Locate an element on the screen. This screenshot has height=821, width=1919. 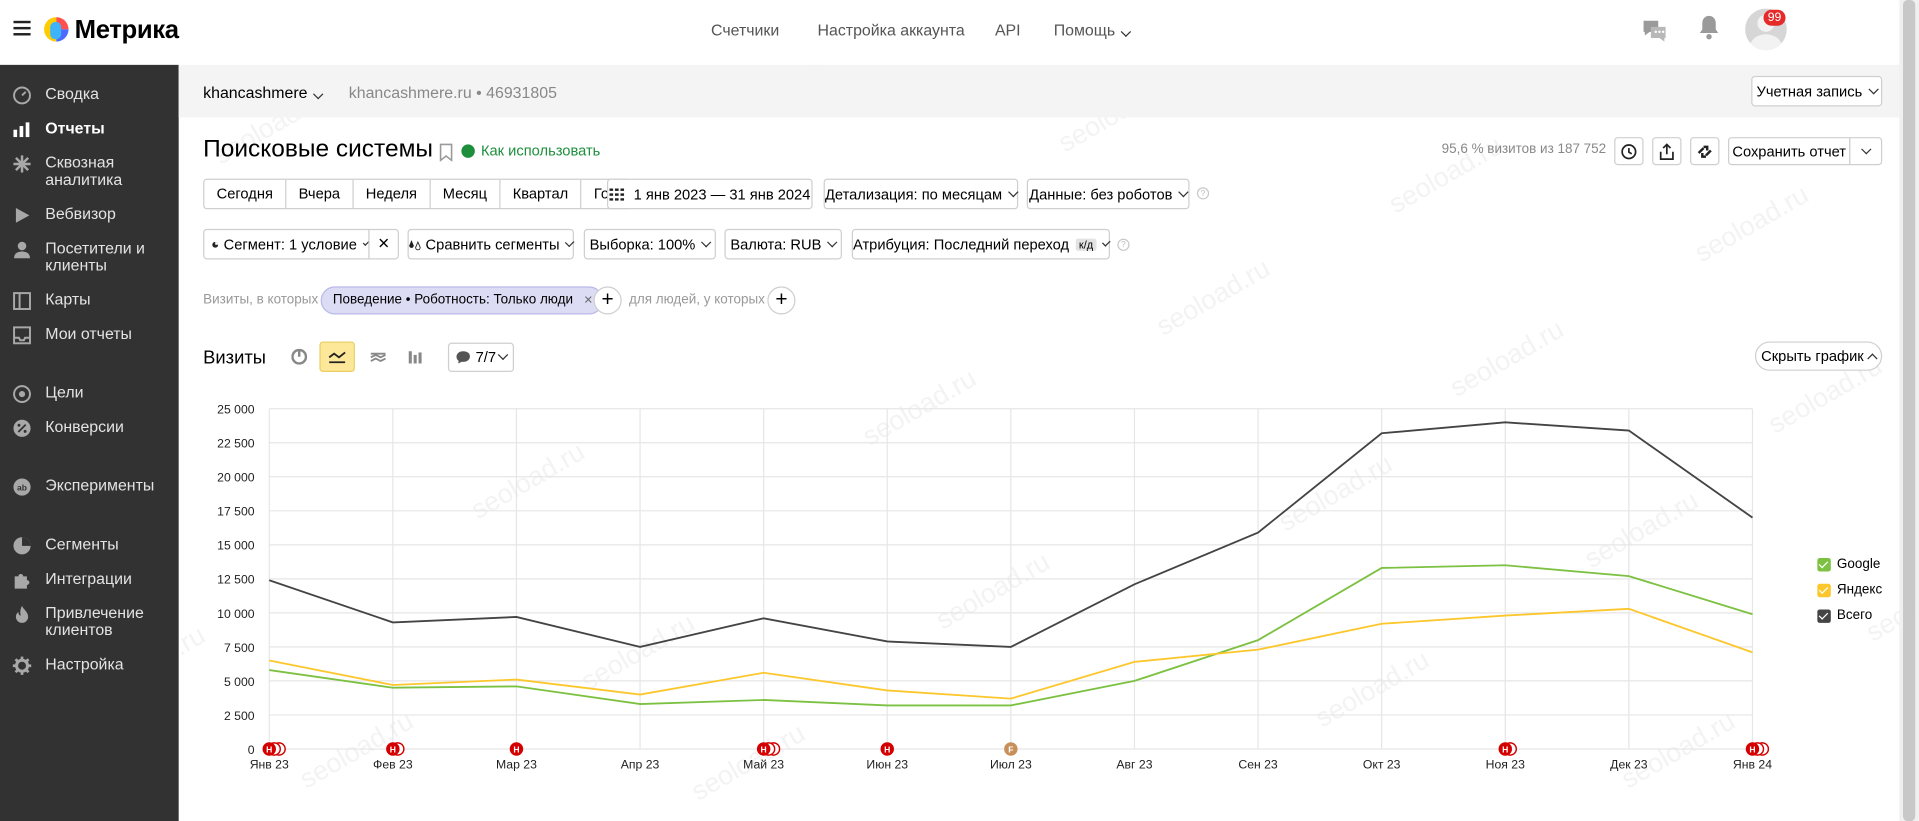
y-tick-label: 12 500 is located at coordinates (236, 580).